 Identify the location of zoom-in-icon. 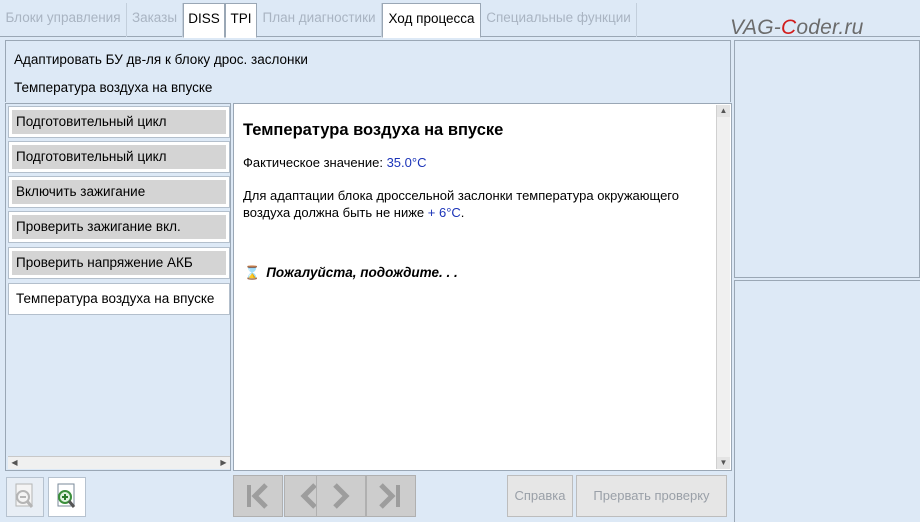
(66, 495).